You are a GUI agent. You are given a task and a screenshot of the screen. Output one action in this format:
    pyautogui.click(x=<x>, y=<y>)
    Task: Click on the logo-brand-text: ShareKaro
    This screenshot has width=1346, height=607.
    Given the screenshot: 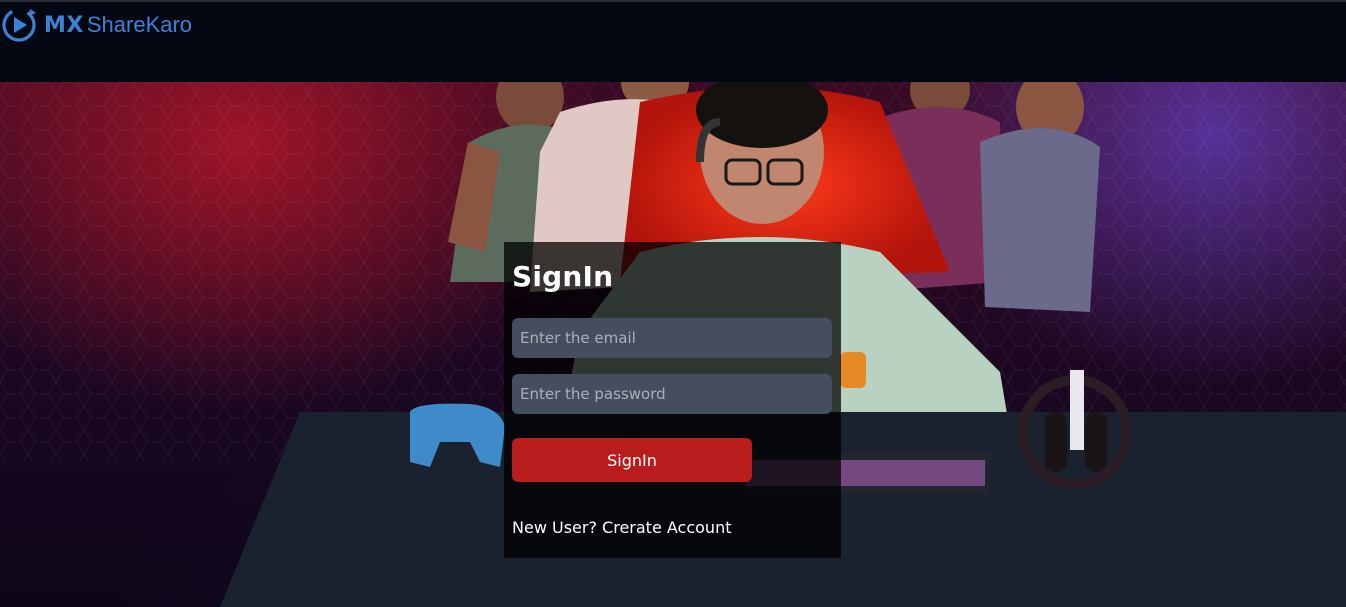 What is the action you would take?
    pyautogui.click(x=139, y=24)
    